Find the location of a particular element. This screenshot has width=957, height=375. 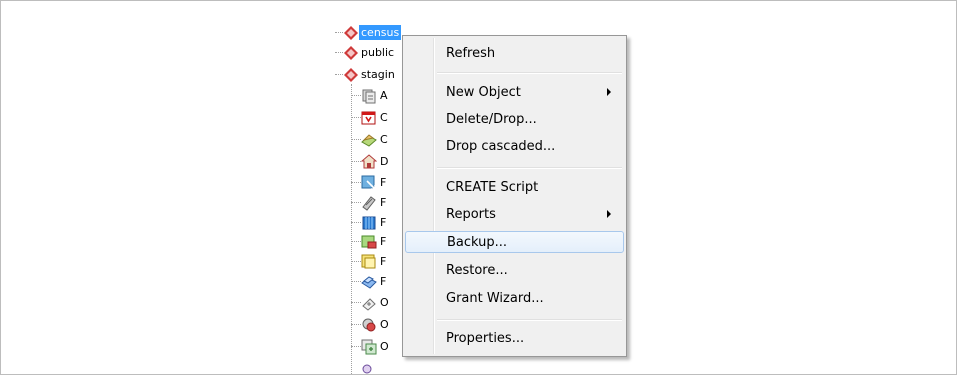

tree-node-fts-templates: F is located at coordinates (374, 261).